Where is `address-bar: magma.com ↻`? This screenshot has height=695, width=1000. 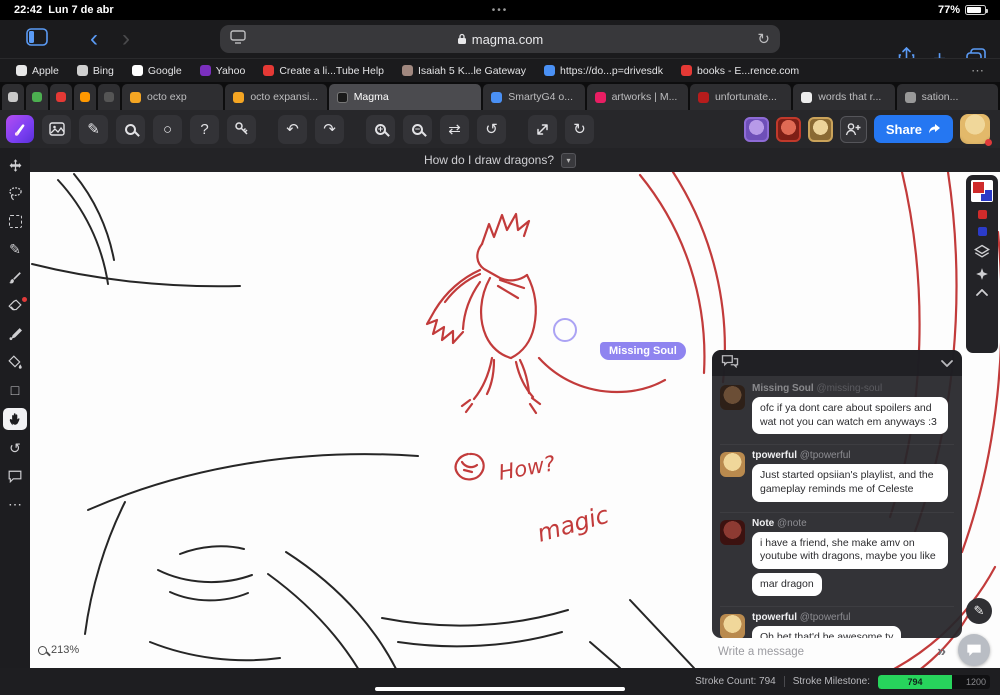
address-bar: magma.com ↻ is located at coordinates (500, 39).